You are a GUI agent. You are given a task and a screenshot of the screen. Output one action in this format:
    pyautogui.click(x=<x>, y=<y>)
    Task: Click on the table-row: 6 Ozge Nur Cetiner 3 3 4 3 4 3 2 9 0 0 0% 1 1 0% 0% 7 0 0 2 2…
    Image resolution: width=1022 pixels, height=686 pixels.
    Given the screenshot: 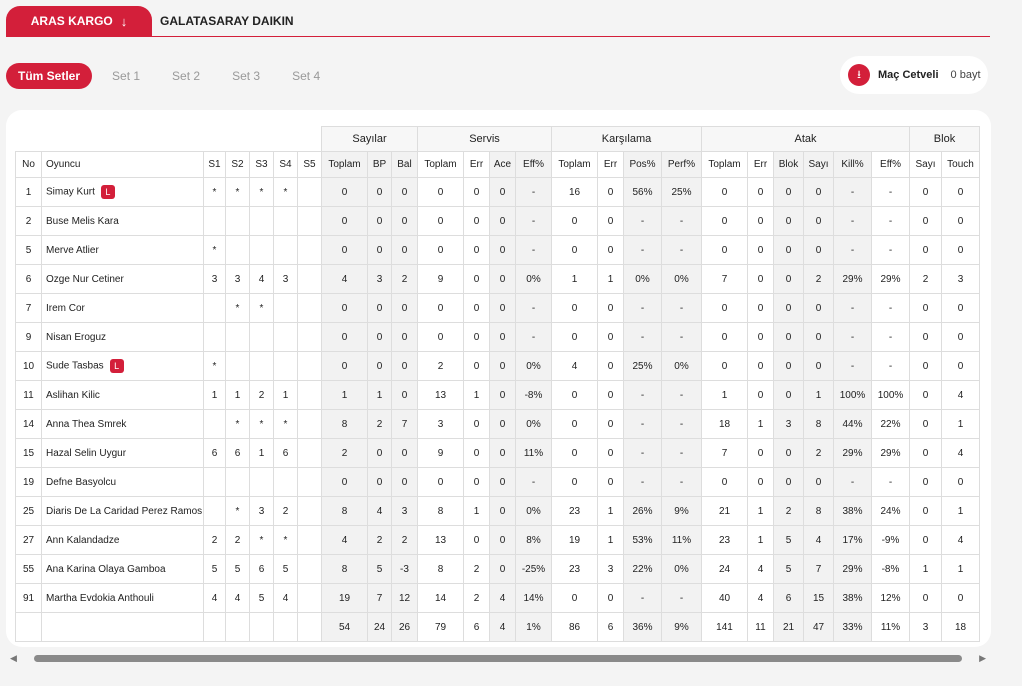 What is the action you would take?
    pyautogui.click(x=497, y=279)
    